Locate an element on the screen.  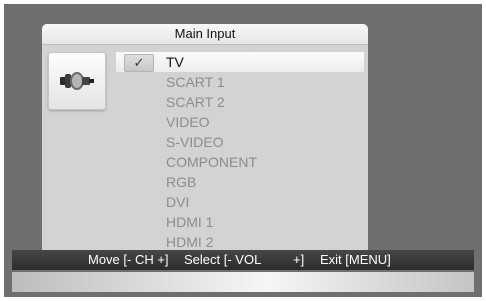
input-item-tv: ✓ TV is located at coordinates (240, 62).